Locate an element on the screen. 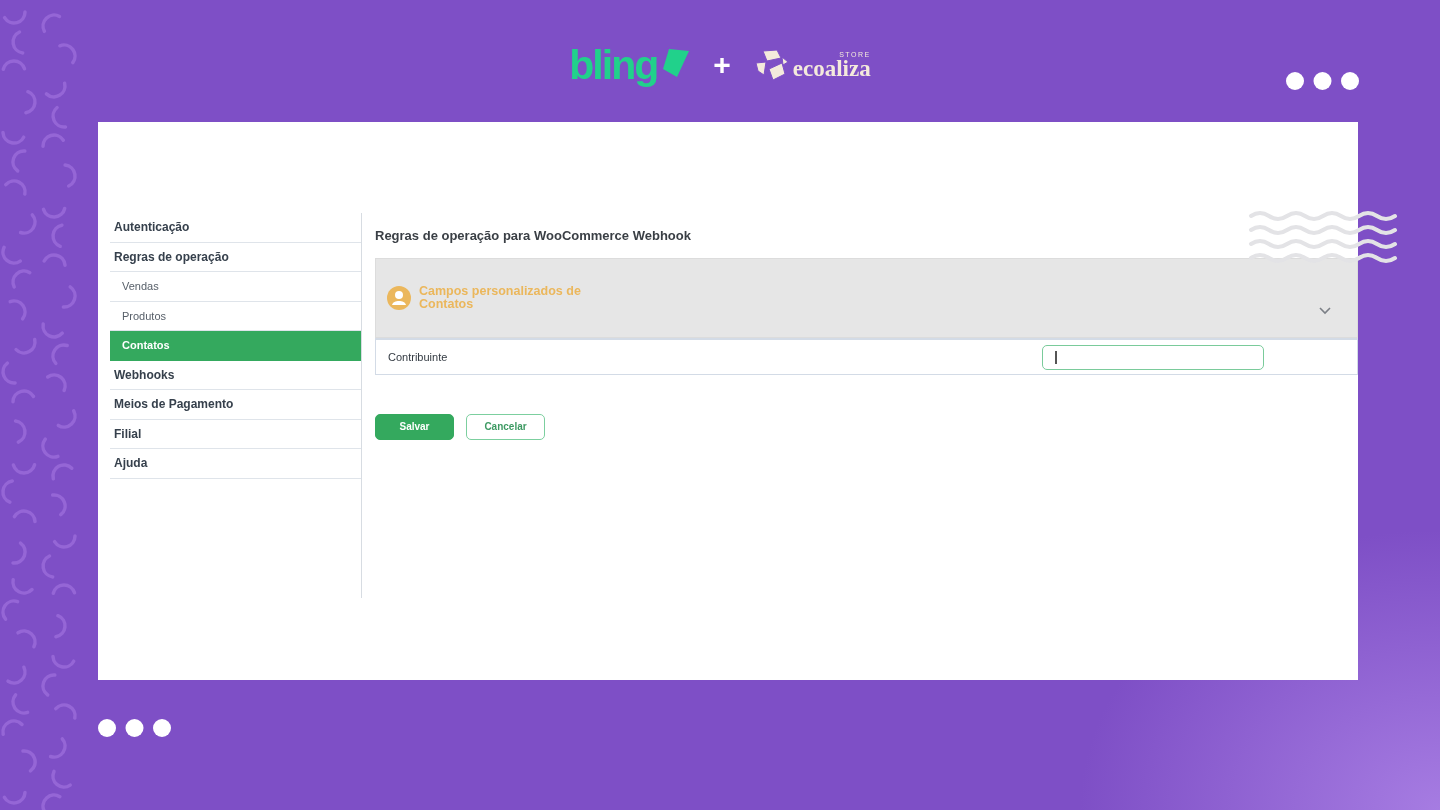 The width and height of the screenshot is (1440, 810). logo-wordmark: ecoaliza is located at coordinates (831, 68).